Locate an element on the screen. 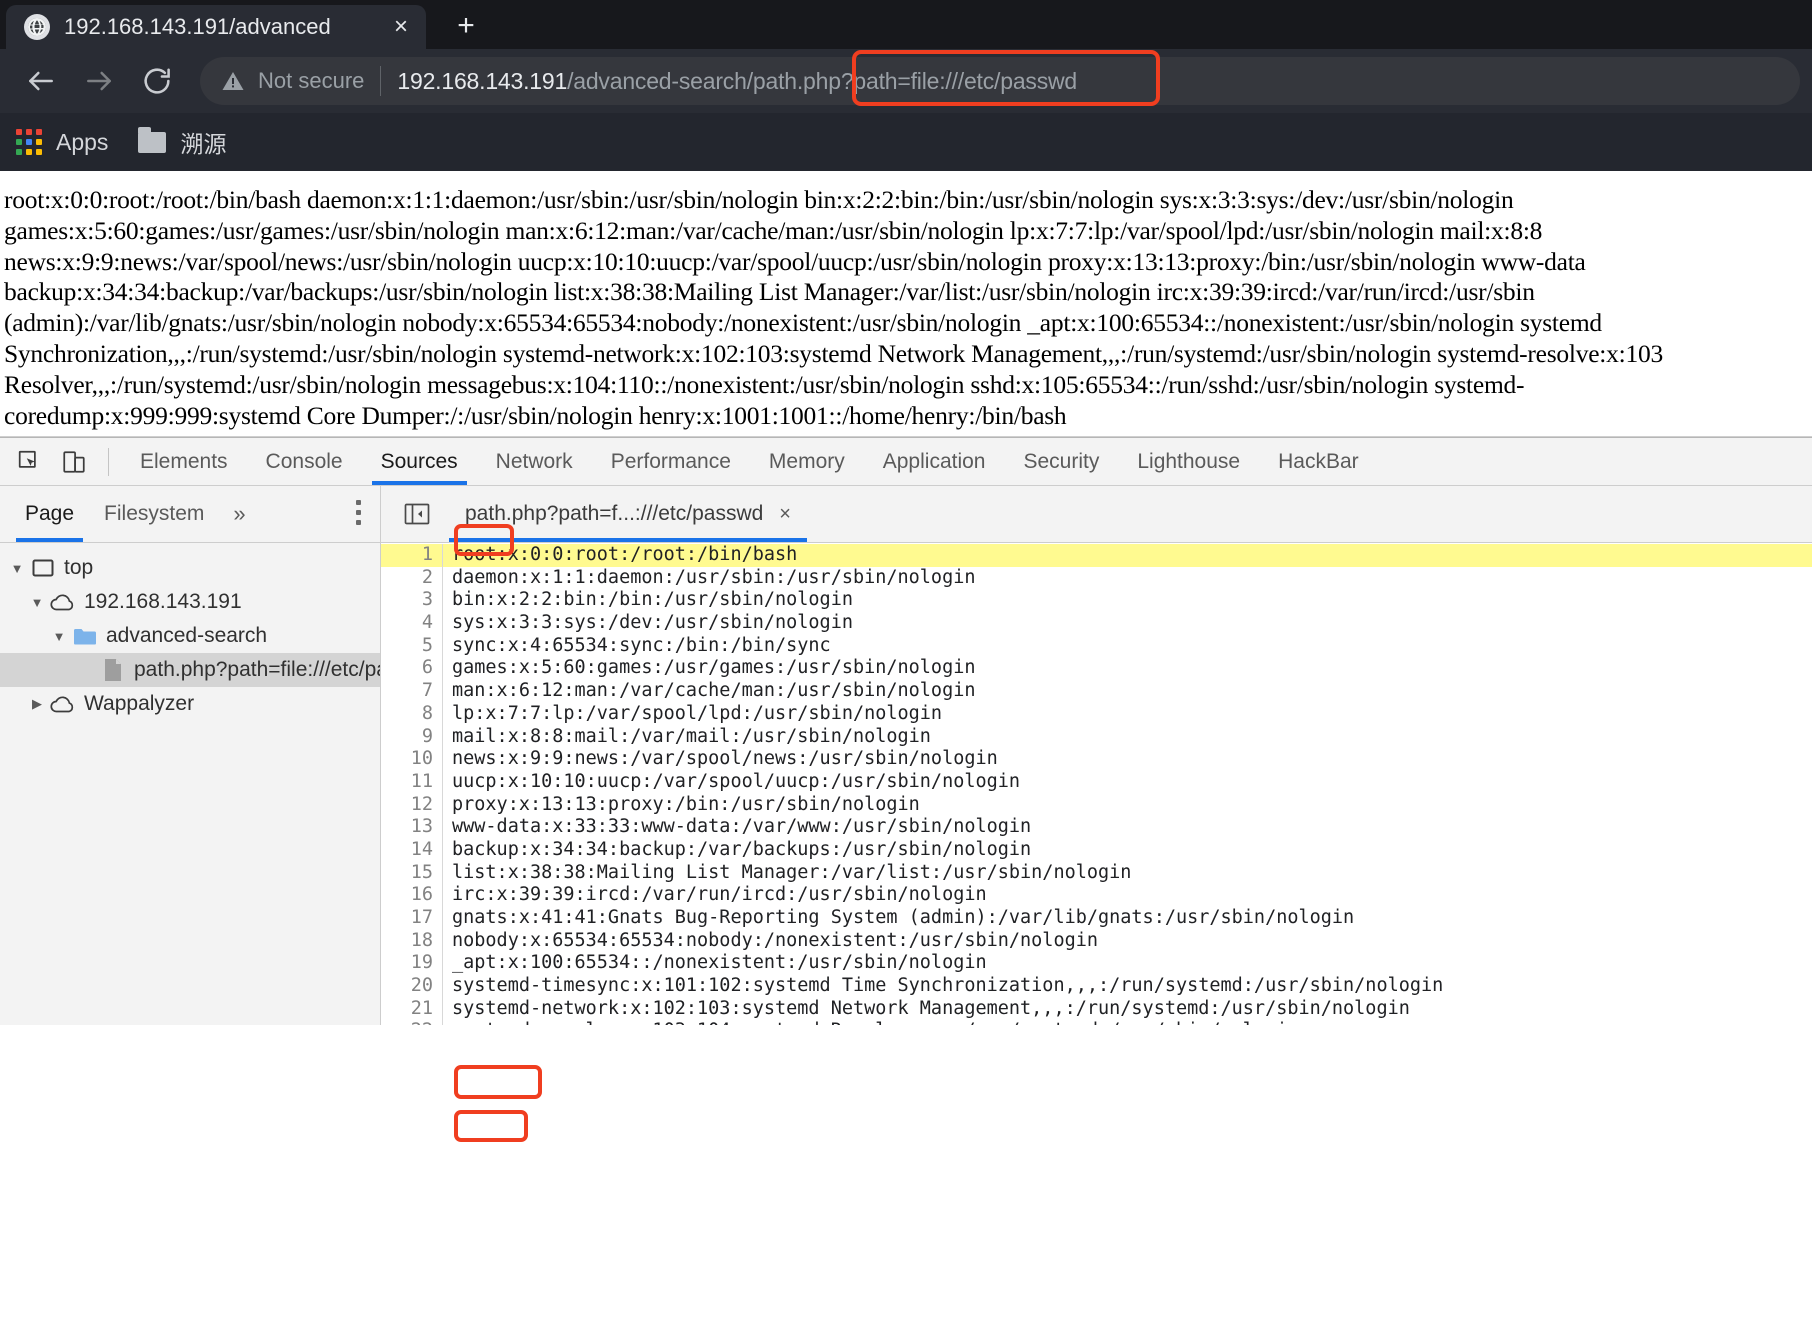  tree-item-file: path.php?path=file:///etc/pas is located at coordinates (190, 670).